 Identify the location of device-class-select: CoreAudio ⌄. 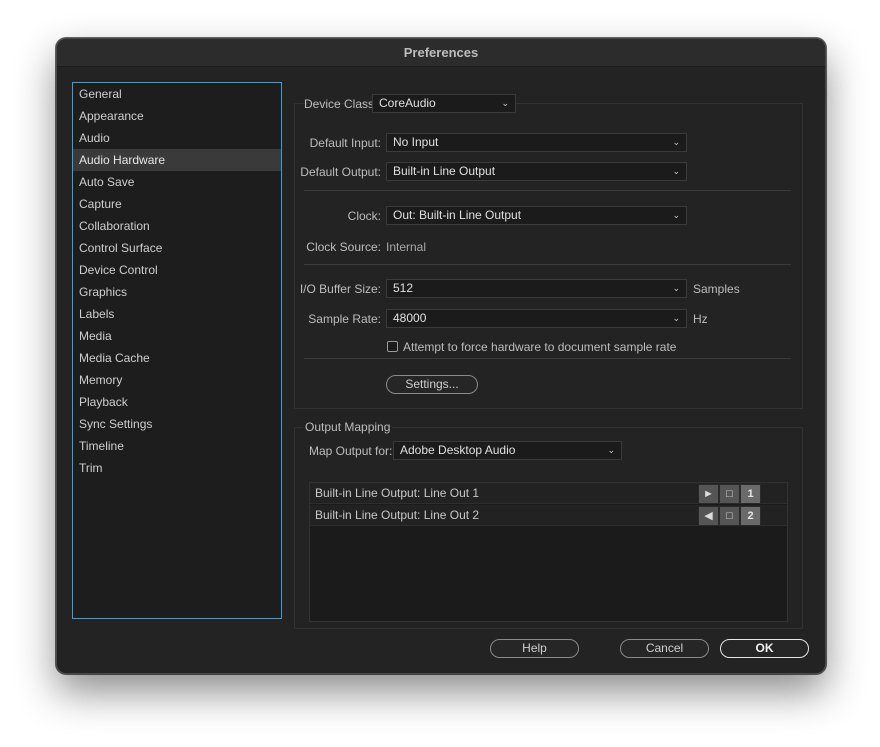
(444, 103).